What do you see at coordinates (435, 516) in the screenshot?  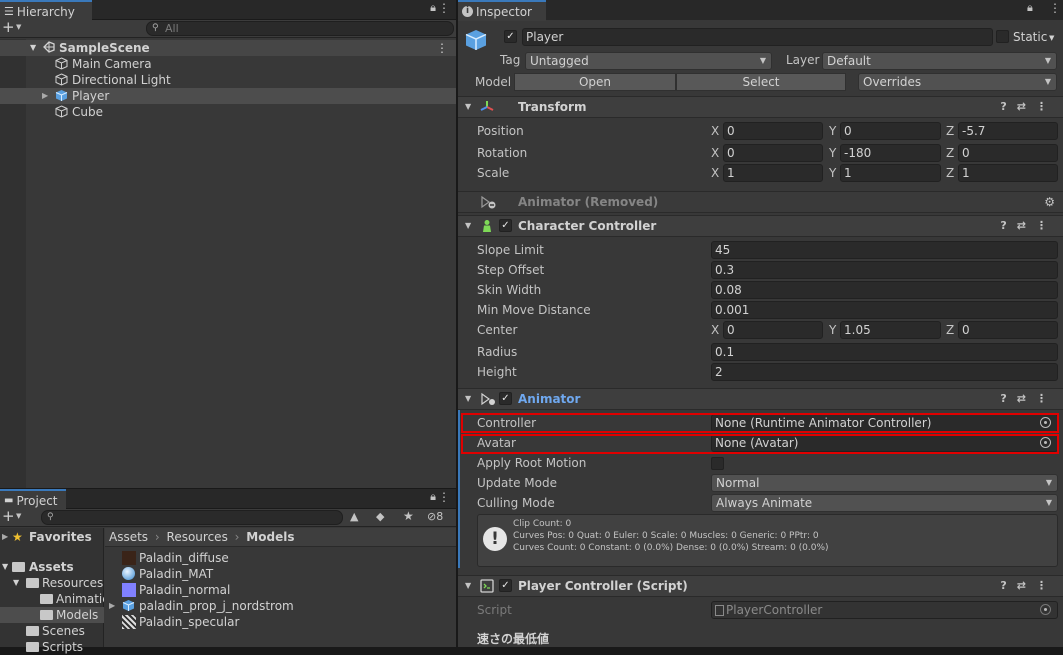 I see `hidden-count-icon: ⊘8` at bounding box center [435, 516].